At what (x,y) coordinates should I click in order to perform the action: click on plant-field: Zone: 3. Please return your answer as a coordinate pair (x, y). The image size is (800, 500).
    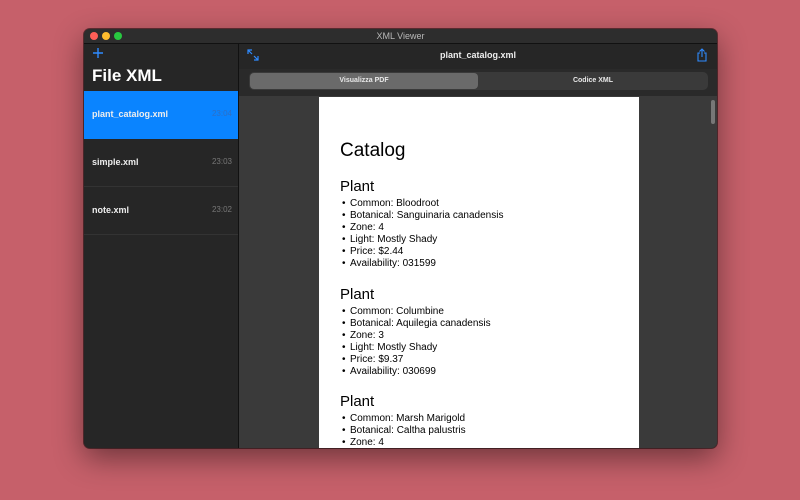
    Looking at the image, I should click on (415, 336).